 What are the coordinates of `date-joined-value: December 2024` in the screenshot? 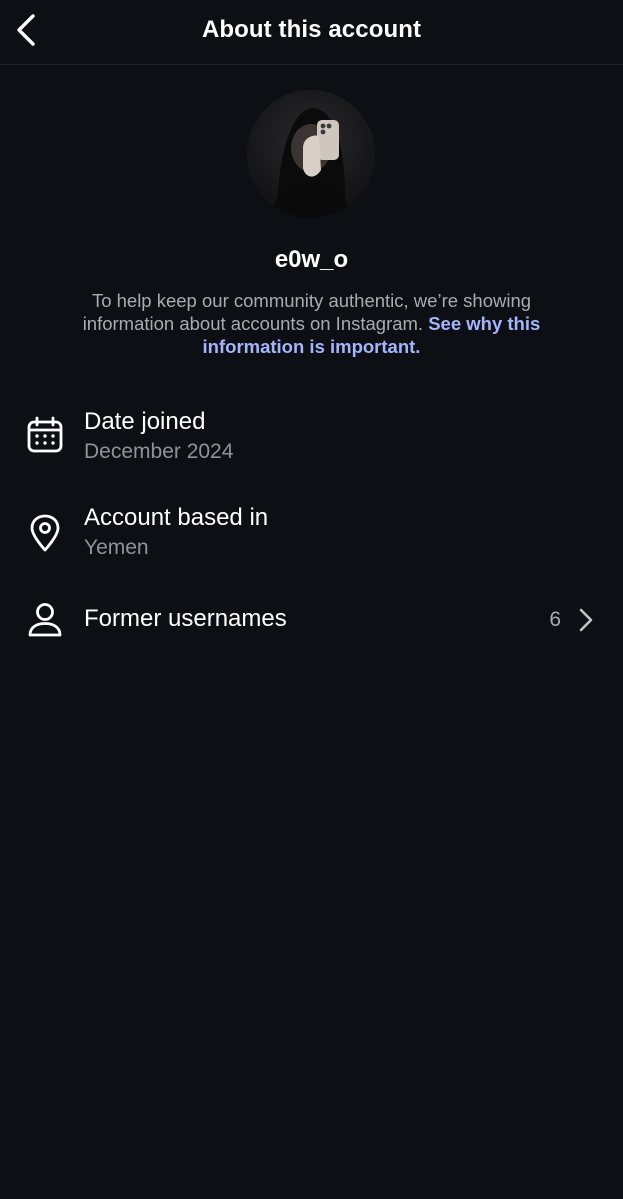 It's located at (159, 451).